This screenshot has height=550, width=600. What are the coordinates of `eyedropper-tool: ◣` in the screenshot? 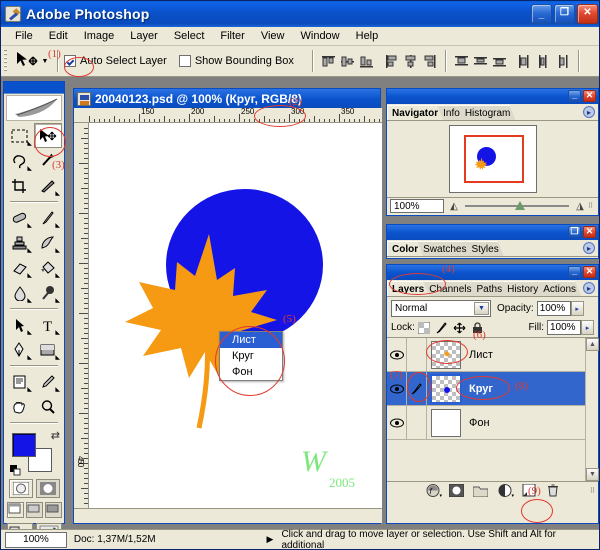 It's located at (48, 381).